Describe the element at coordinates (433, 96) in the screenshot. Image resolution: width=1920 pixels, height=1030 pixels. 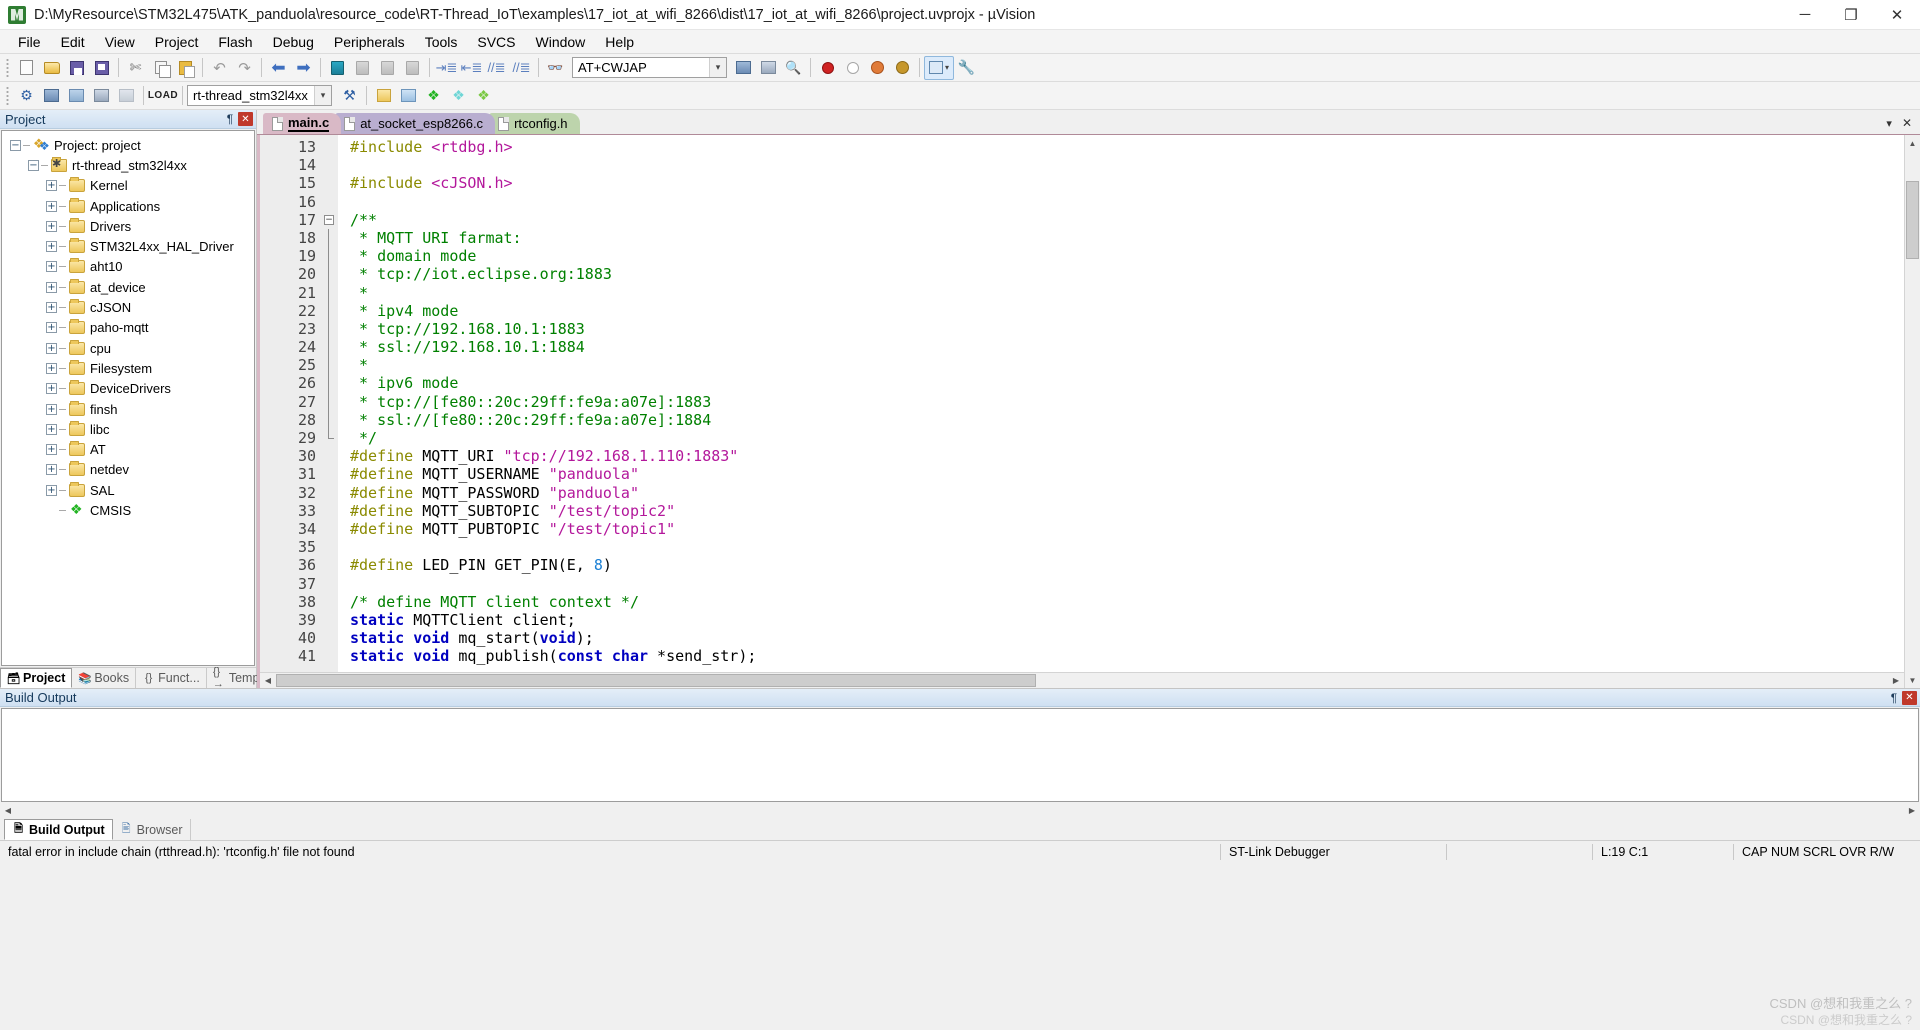
I see `configuration-wizard-icon: ❖` at that location.